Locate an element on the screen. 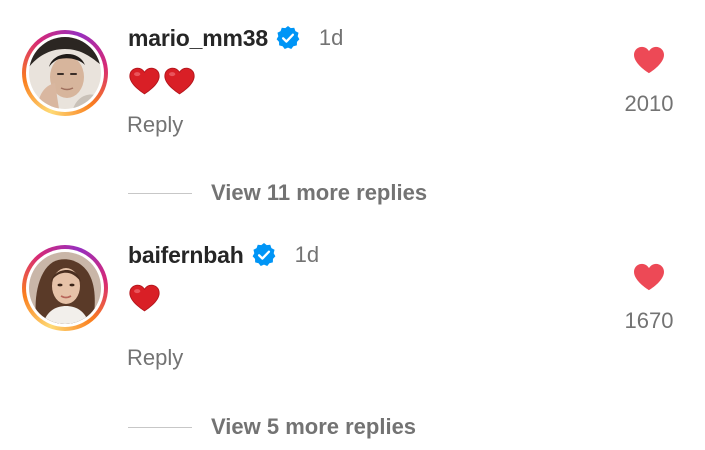 This screenshot has width=705, height=450. view-more-replies-button: View 5 more replies is located at coordinates (272, 427).